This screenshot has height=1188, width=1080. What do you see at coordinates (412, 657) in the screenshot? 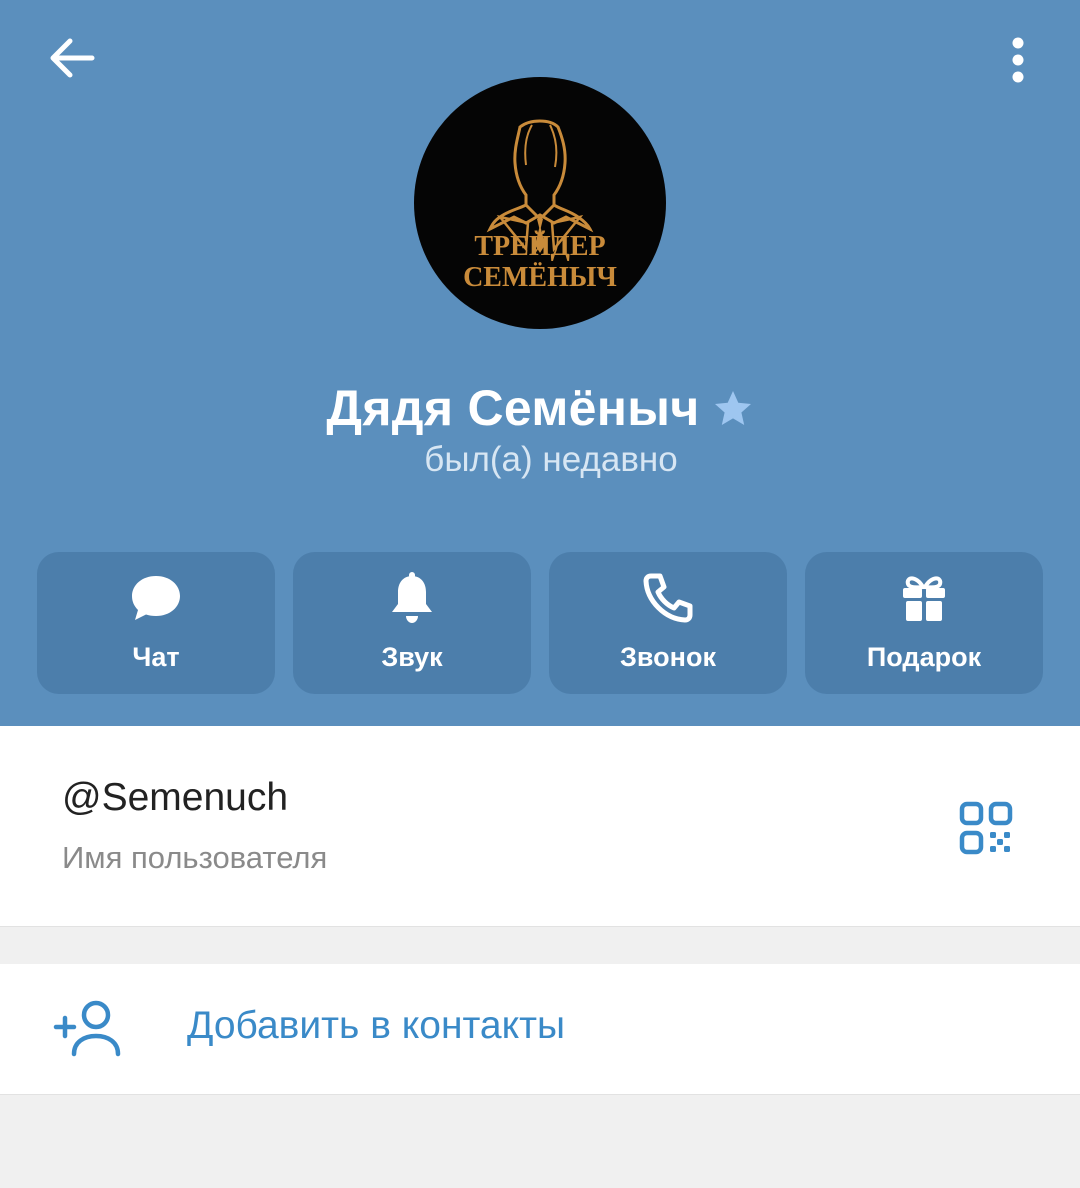
I see `sound-button-label: Звук` at bounding box center [412, 657].